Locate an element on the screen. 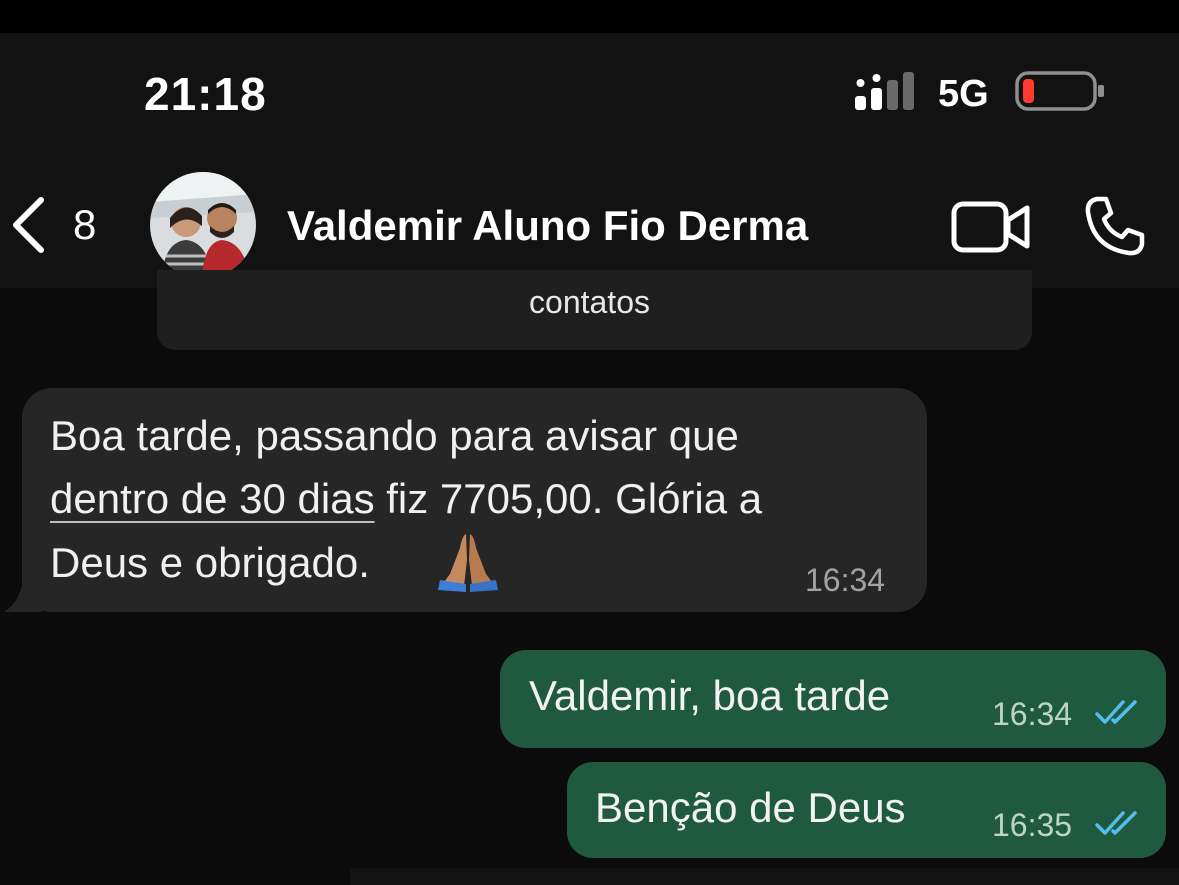  cellular-signal-icon is located at coordinates (884, 91).